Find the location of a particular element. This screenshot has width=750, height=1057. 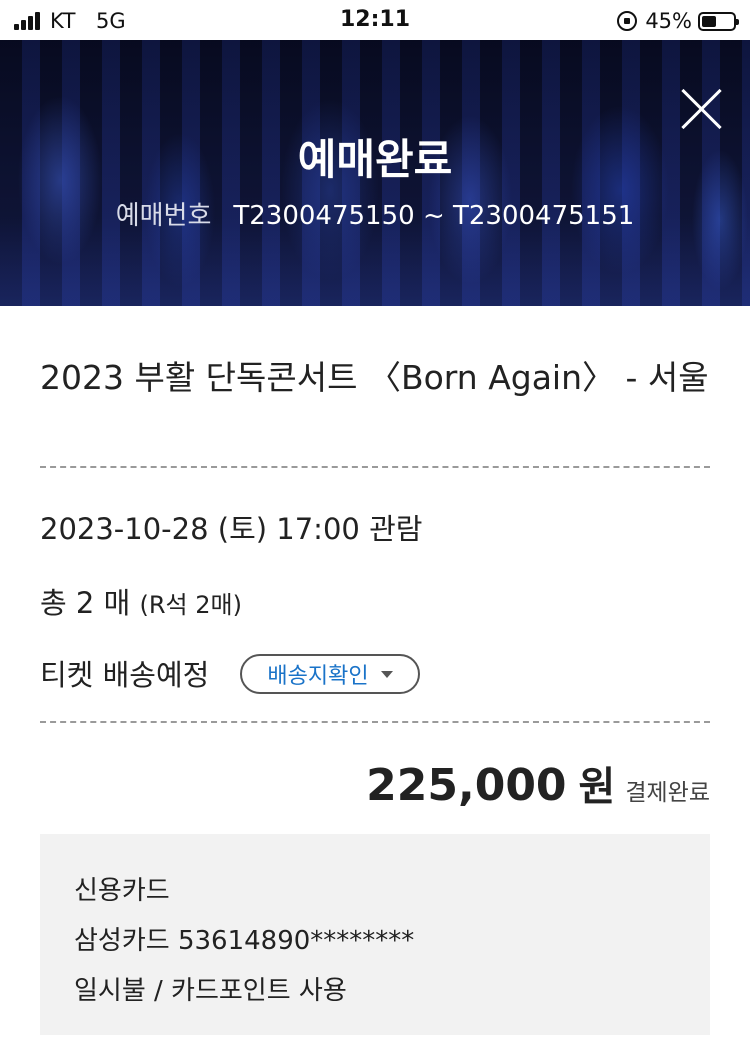

price-row: 225,000 원 결제완료 is located at coordinates (538, 783).